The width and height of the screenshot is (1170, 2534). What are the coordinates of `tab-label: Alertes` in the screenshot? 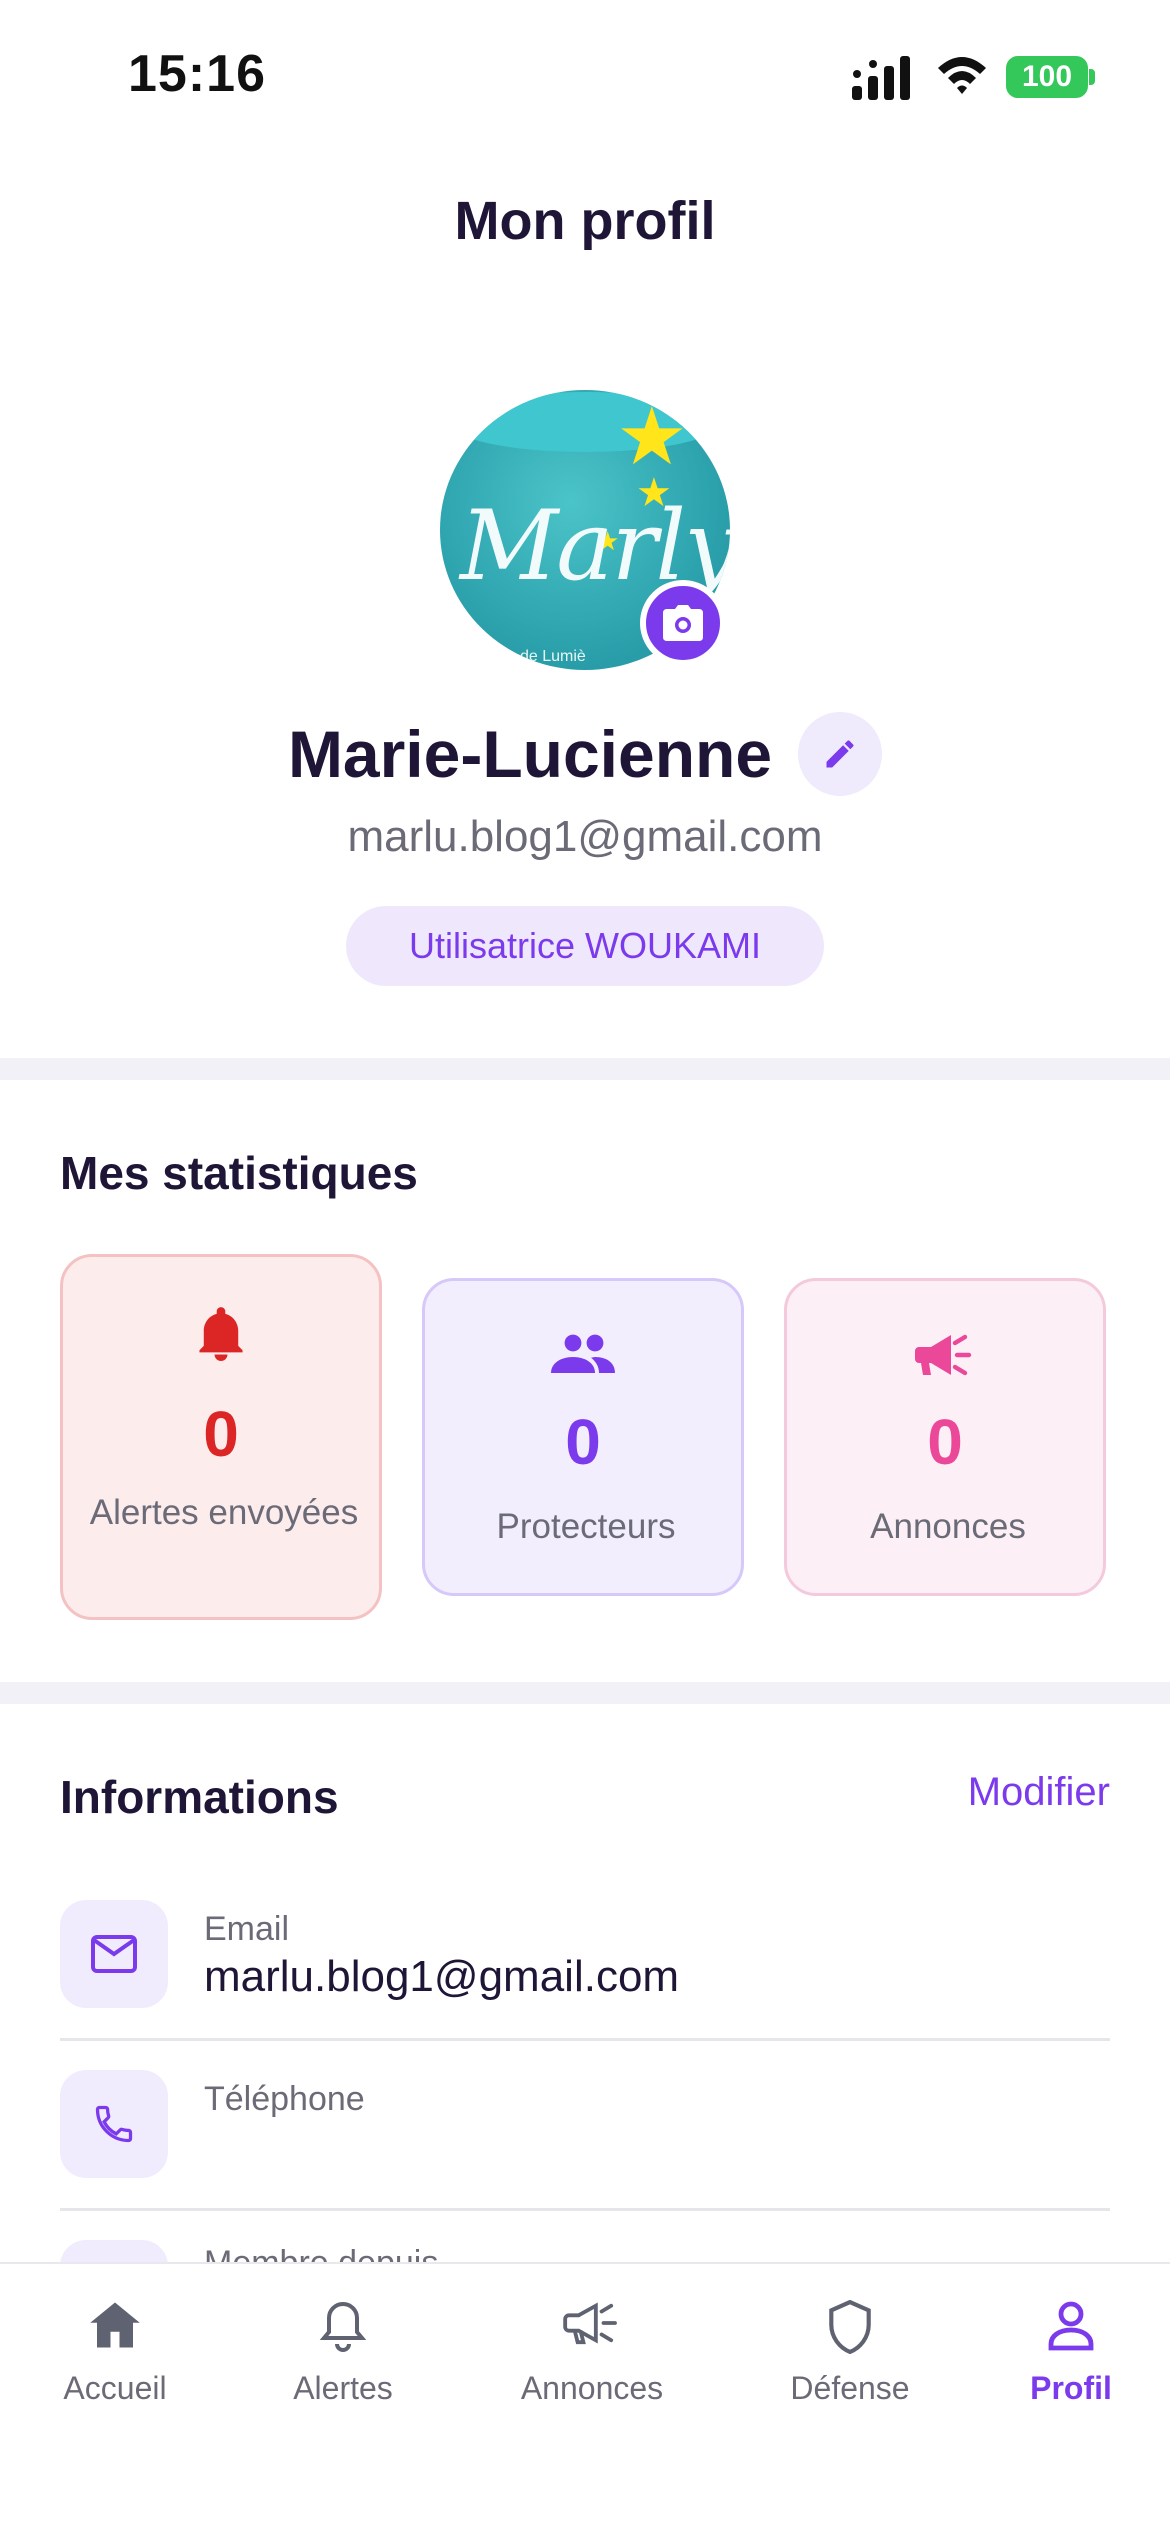 It's located at (343, 2388).